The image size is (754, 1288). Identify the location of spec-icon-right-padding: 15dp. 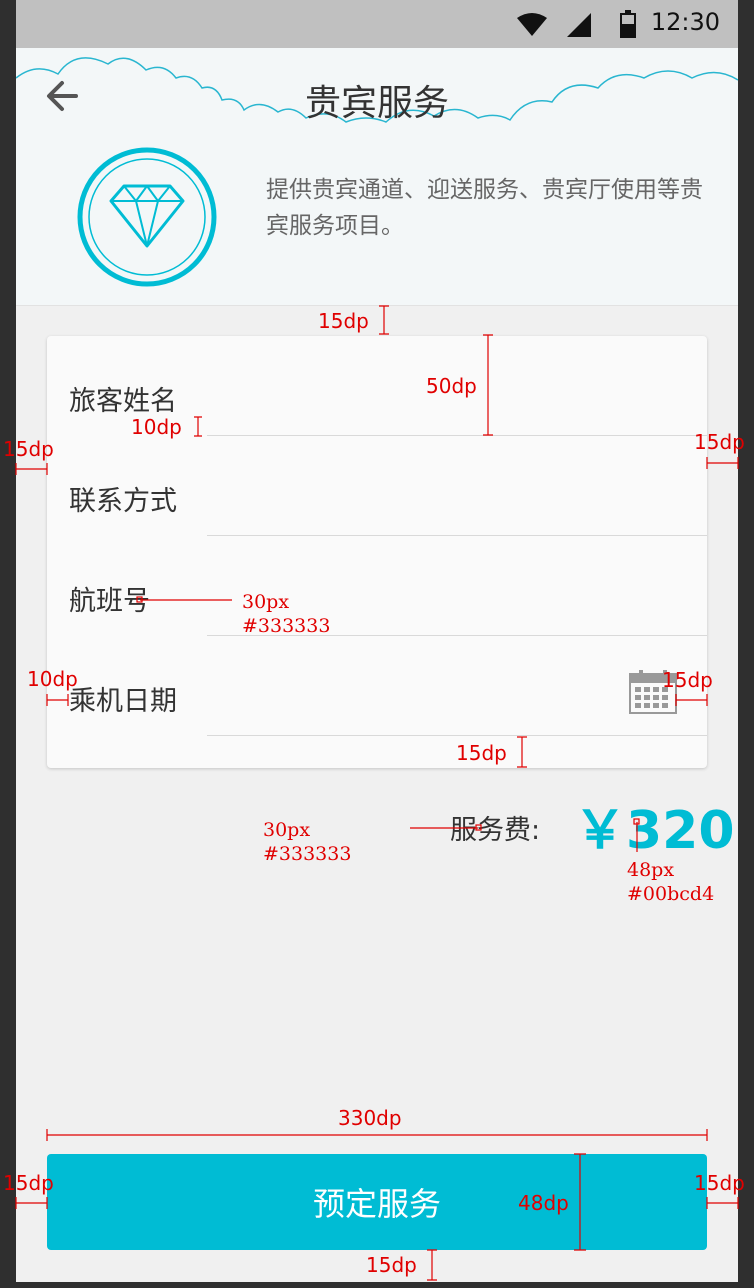
(687, 680).